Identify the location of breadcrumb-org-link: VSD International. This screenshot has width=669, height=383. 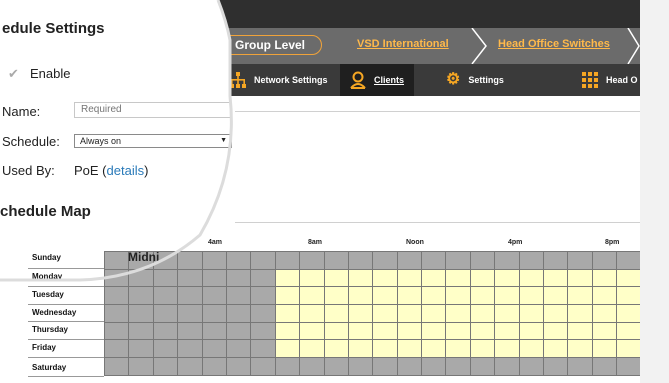
(403, 44).